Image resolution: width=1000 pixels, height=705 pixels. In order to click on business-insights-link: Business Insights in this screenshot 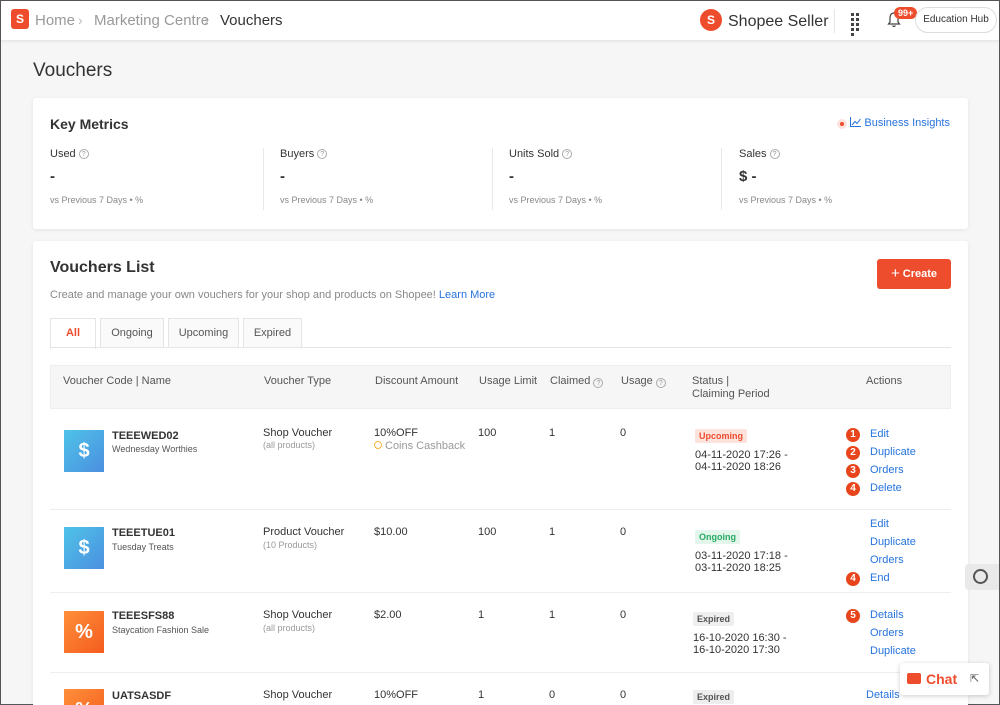, I will do `click(900, 123)`.